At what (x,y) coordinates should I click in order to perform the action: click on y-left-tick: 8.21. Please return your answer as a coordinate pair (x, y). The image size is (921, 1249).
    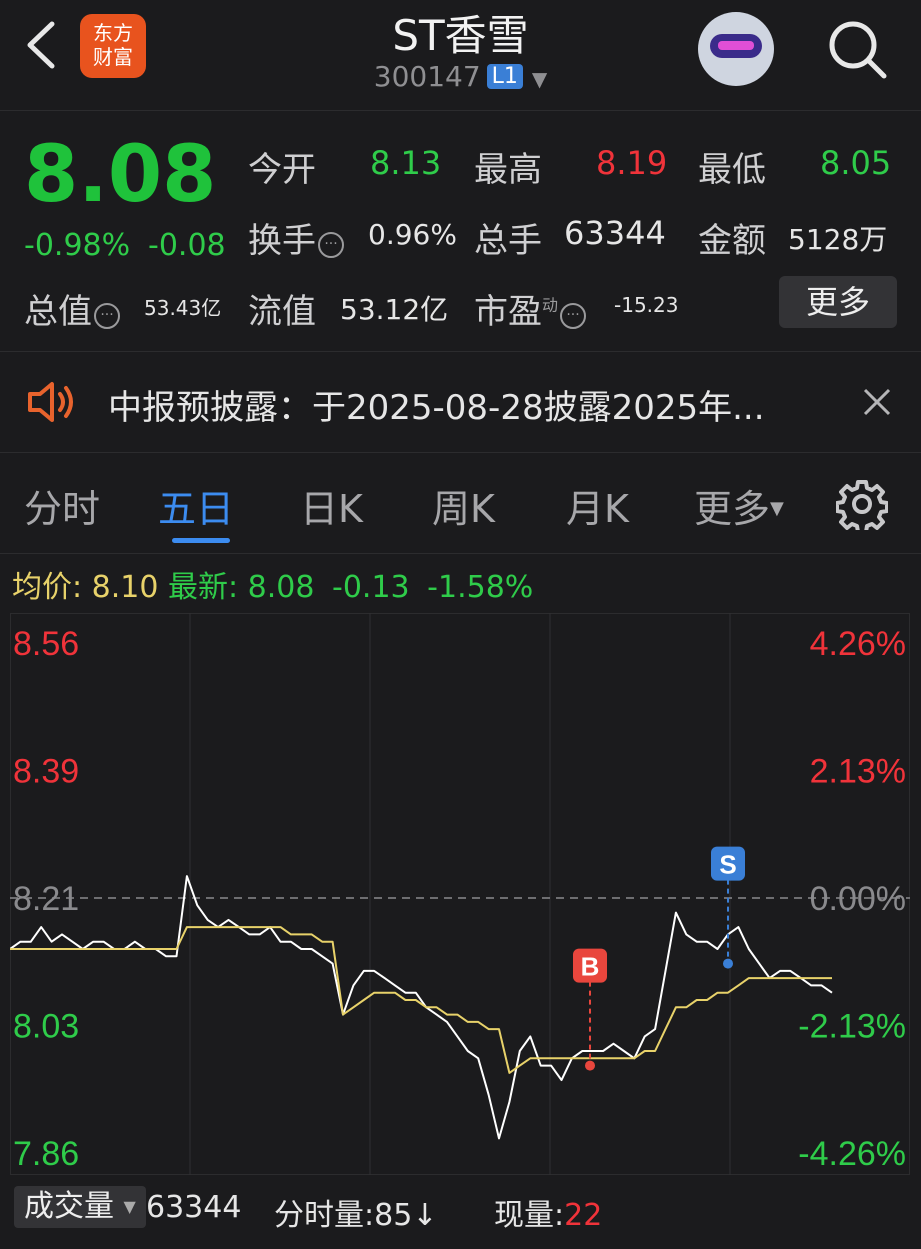
    Looking at the image, I should click on (46, 899).